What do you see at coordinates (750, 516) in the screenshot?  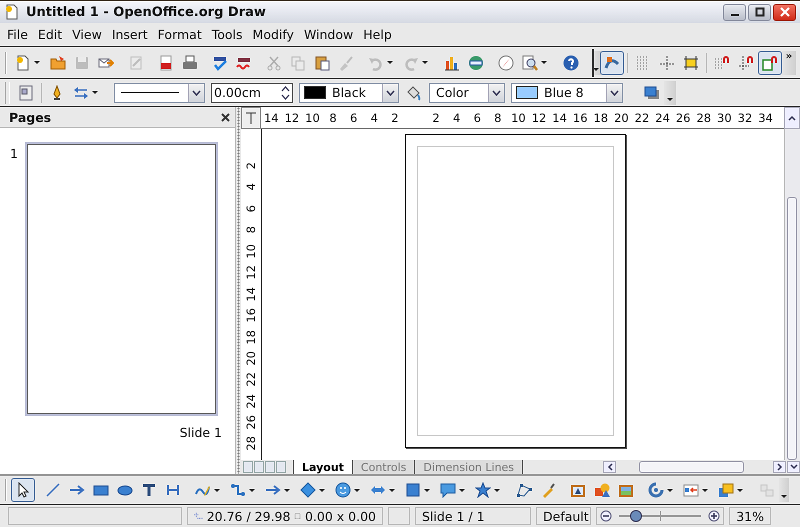 I see `zoom-percent: 31%` at bounding box center [750, 516].